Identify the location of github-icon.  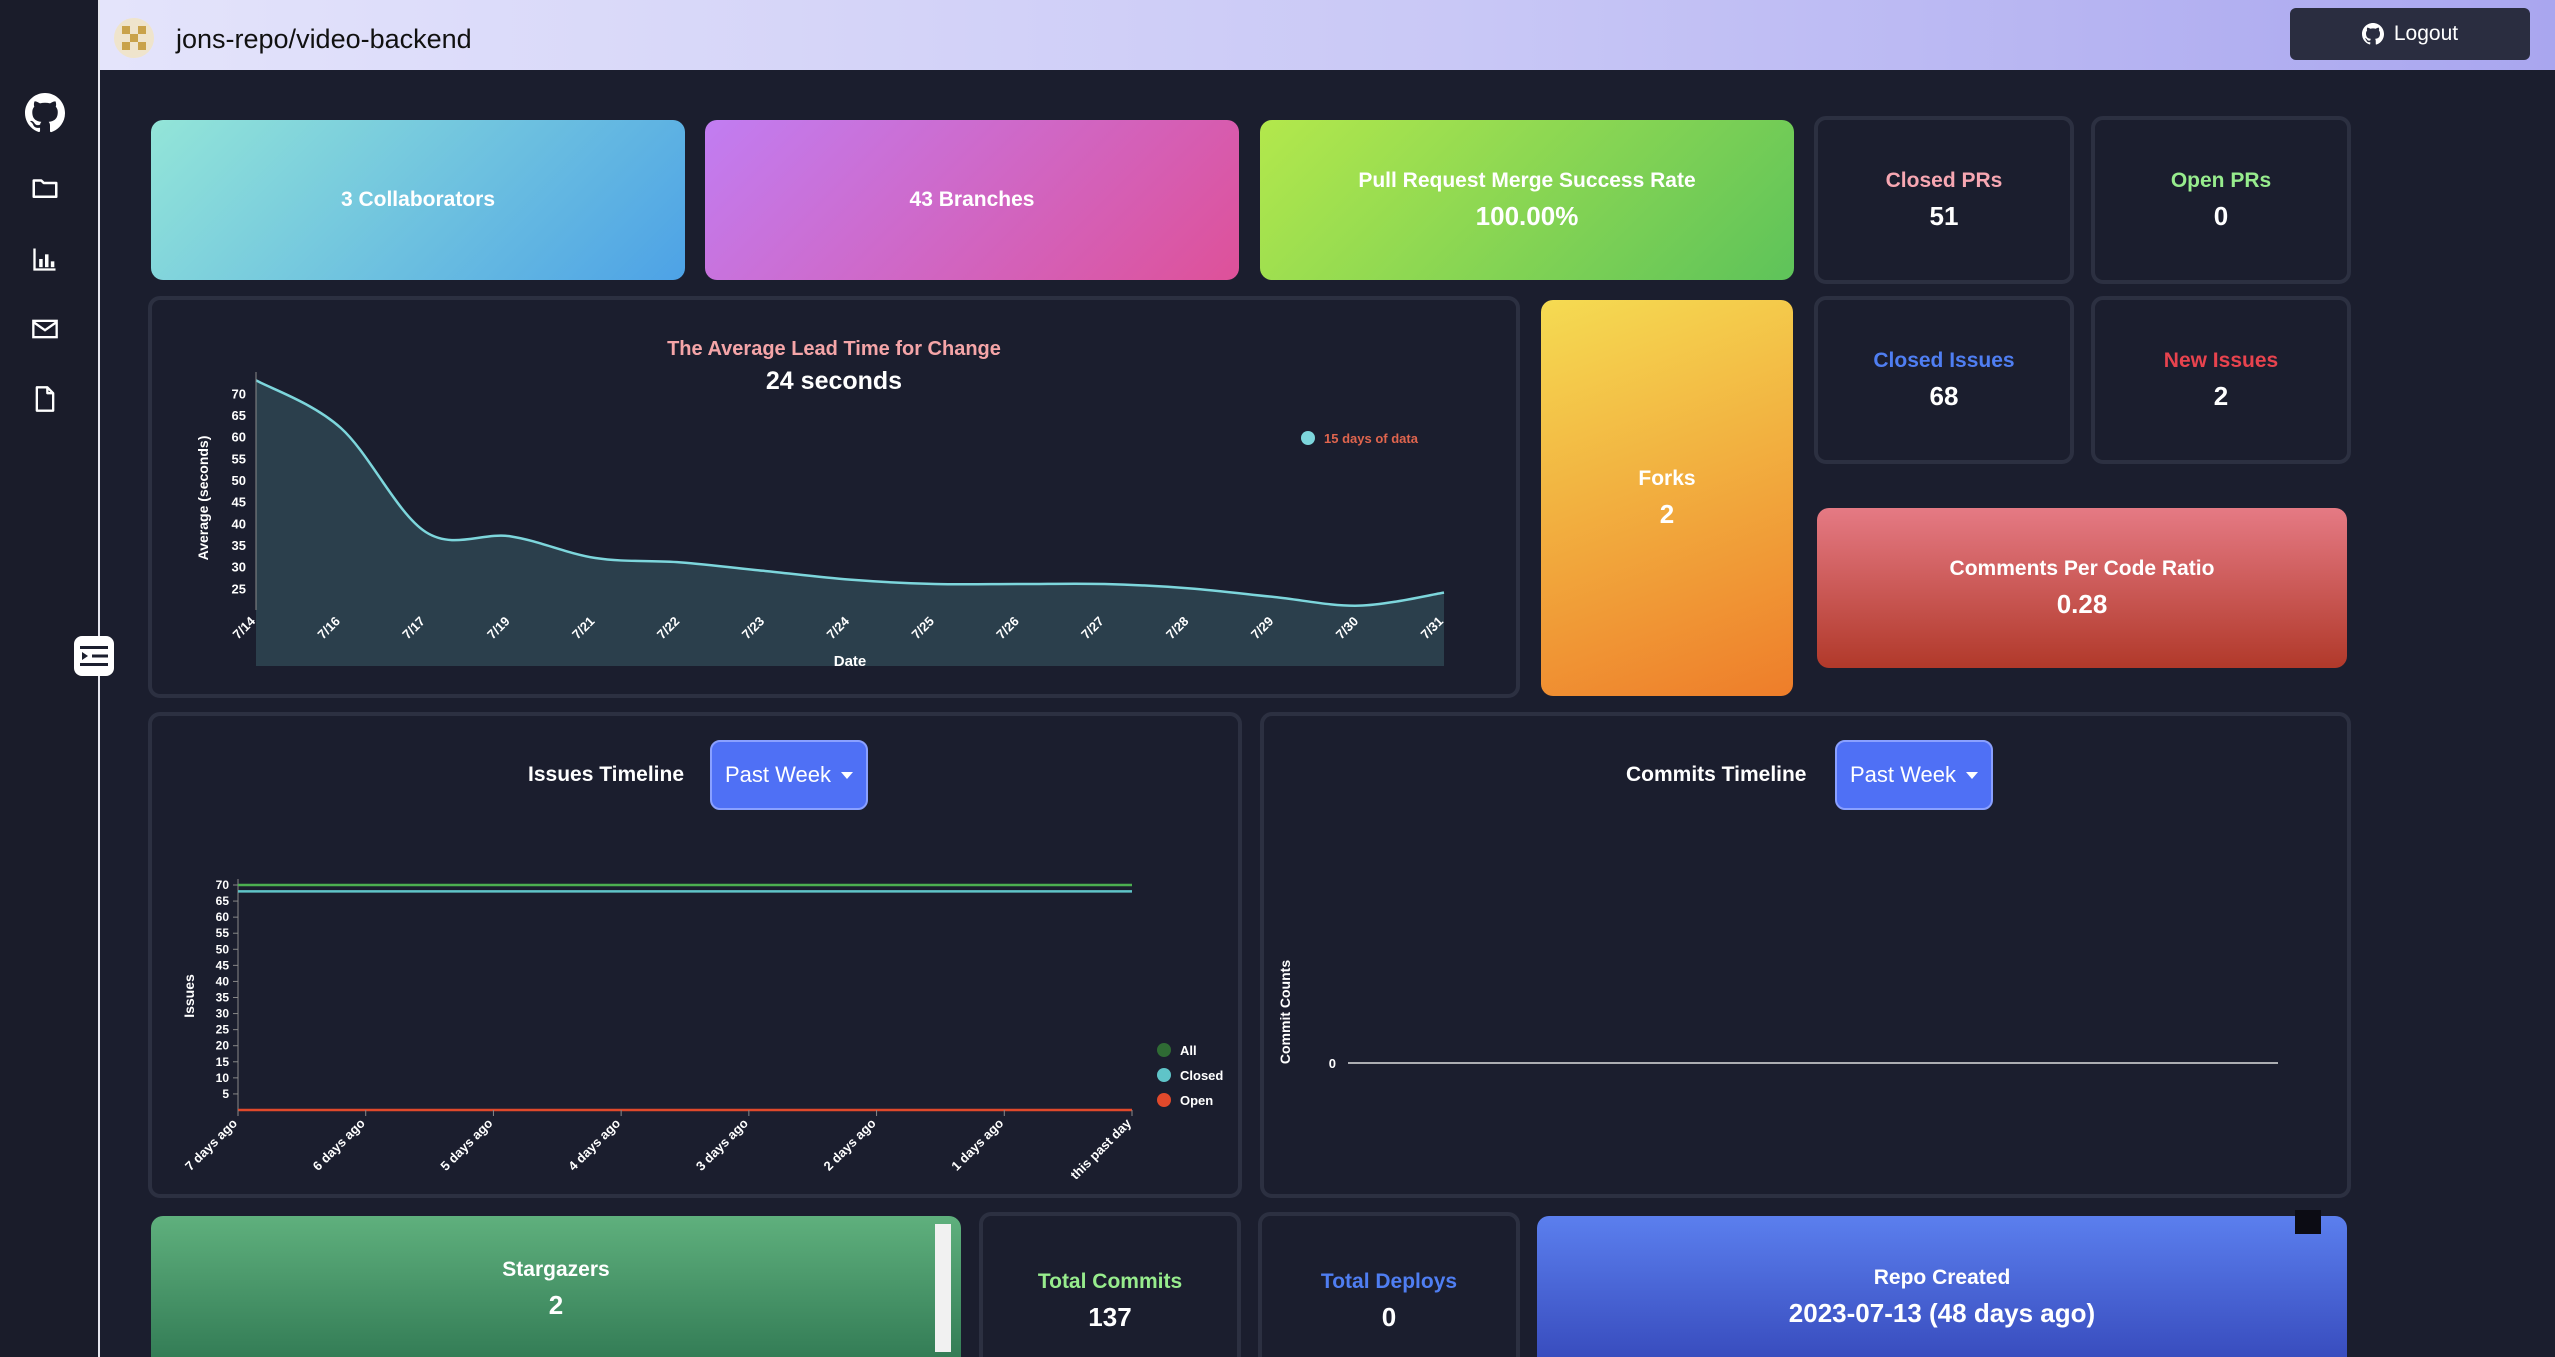
(45, 113).